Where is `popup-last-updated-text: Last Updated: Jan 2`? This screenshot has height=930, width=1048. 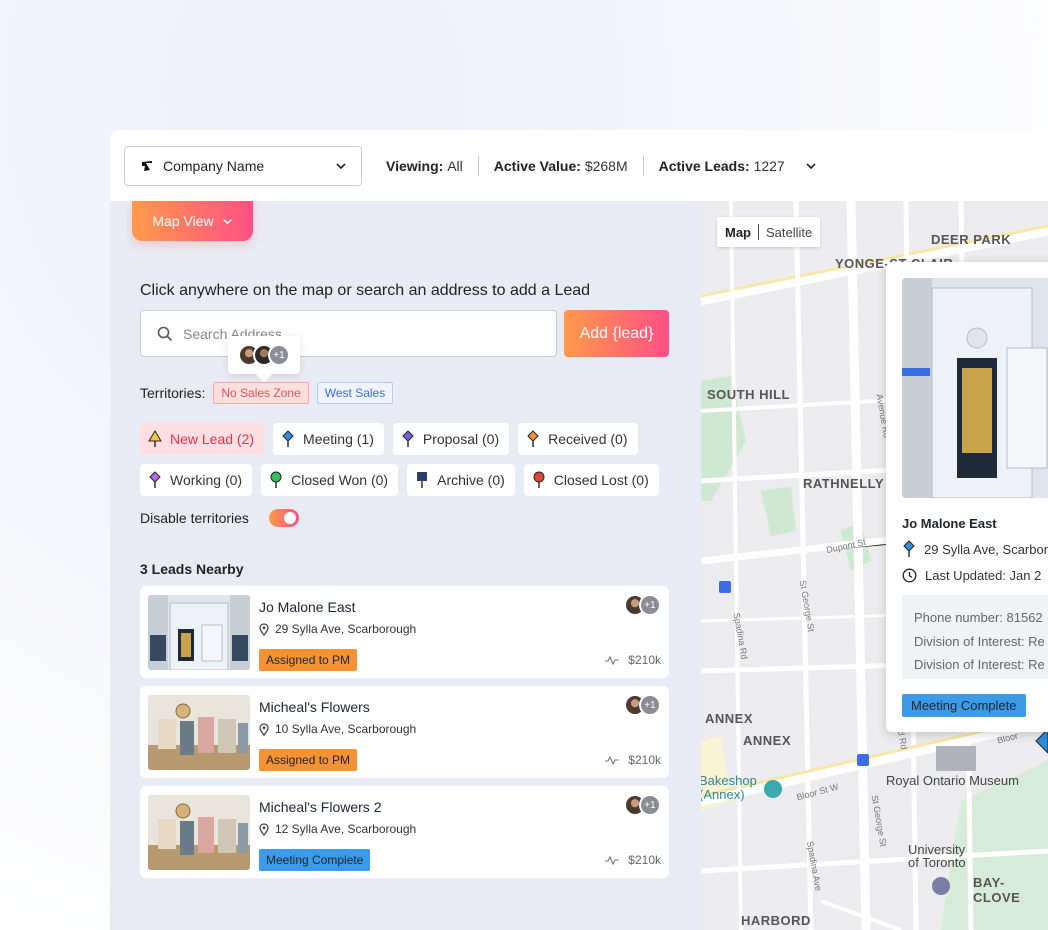 popup-last-updated-text: Last Updated: Jan 2 is located at coordinates (983, 575).